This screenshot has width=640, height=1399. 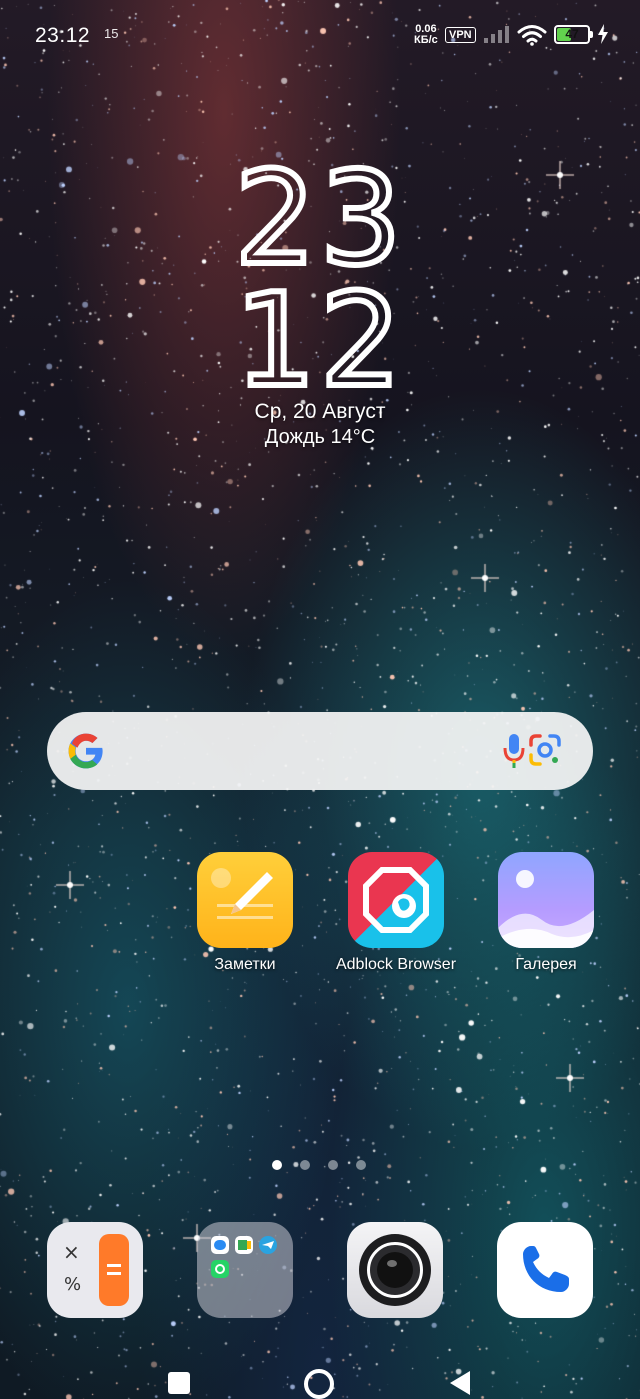 I want to click on app-gallery-label: Галерея, so click(x=546, y=964).